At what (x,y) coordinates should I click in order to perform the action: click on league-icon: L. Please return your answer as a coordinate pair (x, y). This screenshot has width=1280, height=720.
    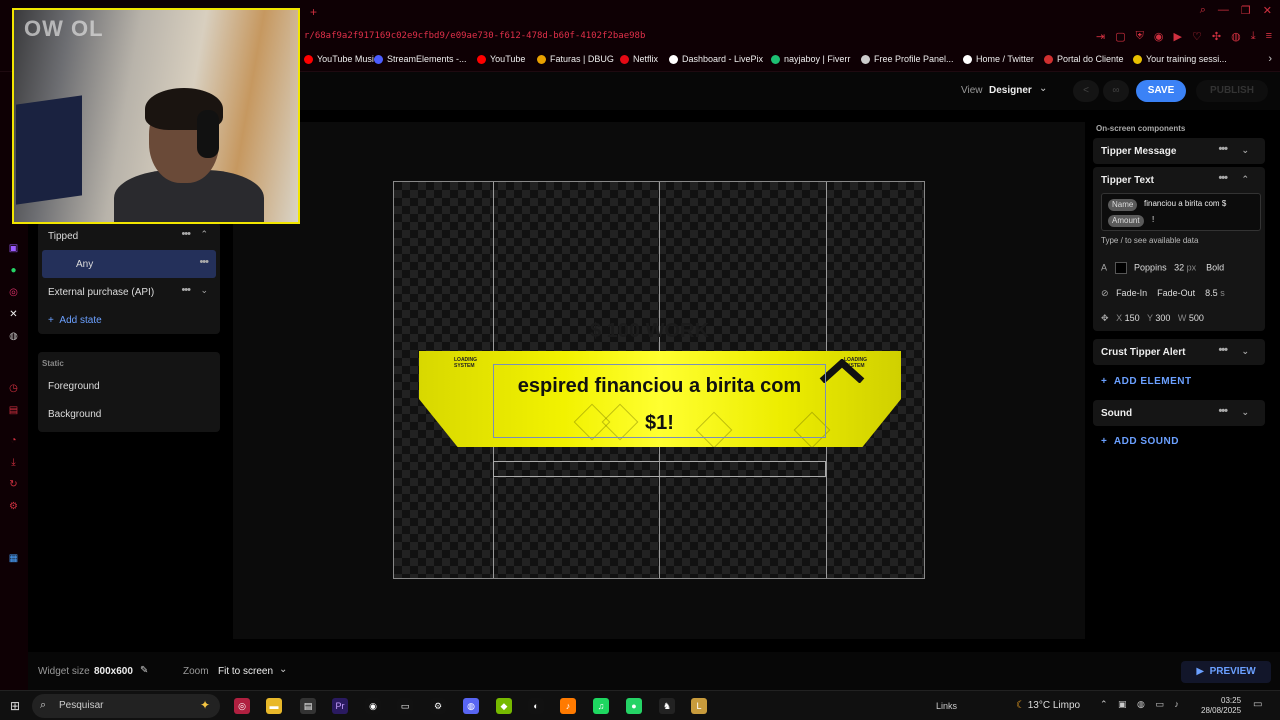
    Looking at the image, I should click on (699, 706).